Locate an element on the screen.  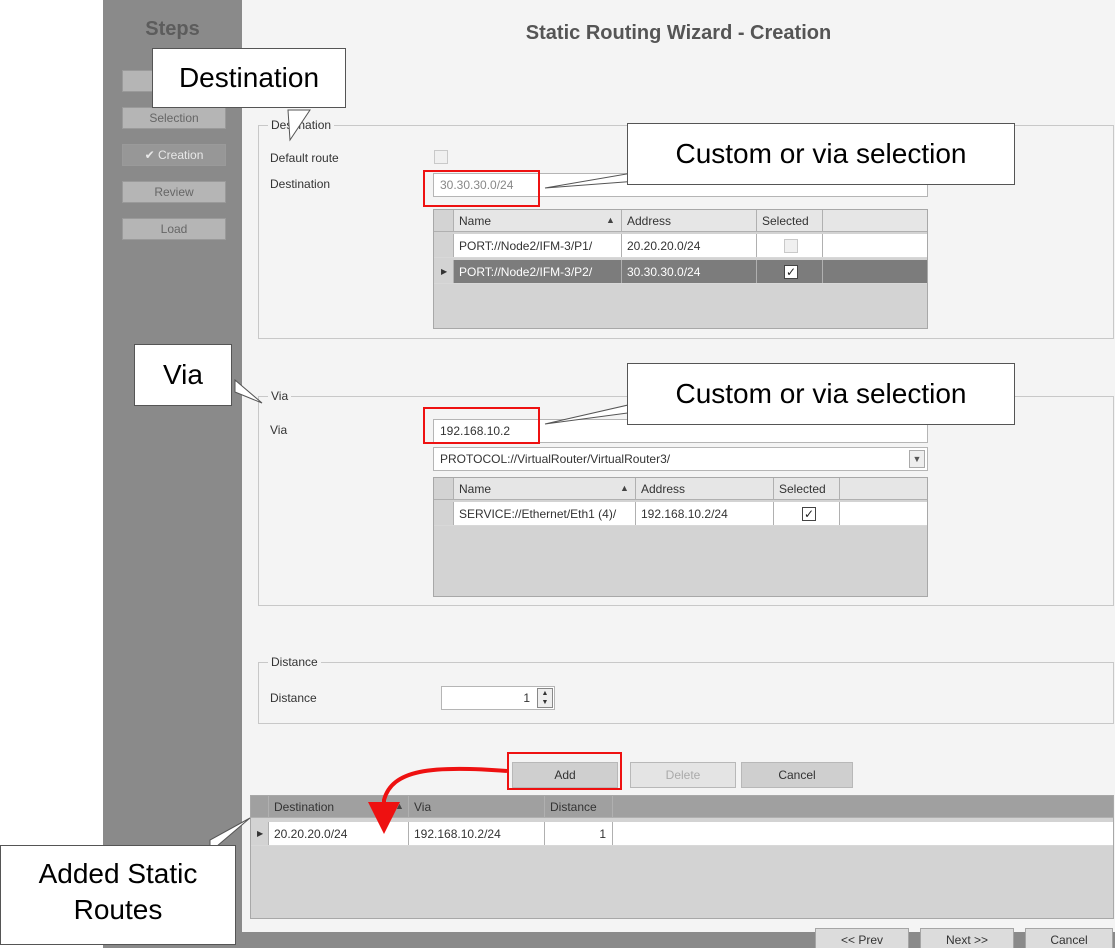
callout-added-routes: Added Static Routes is located at coordinates (118, 895).